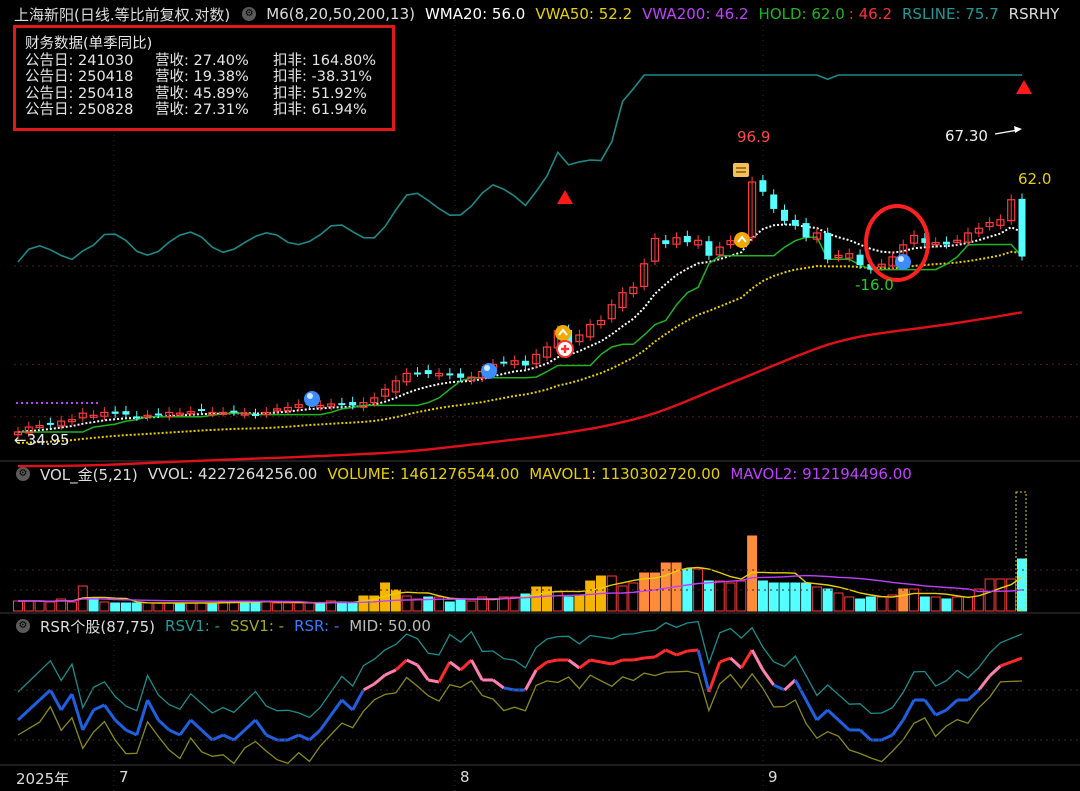 This screenshot has height=791, width=1080. I want to click on indicator-name: M6(8,20,50,200,13), so click(340, 14).